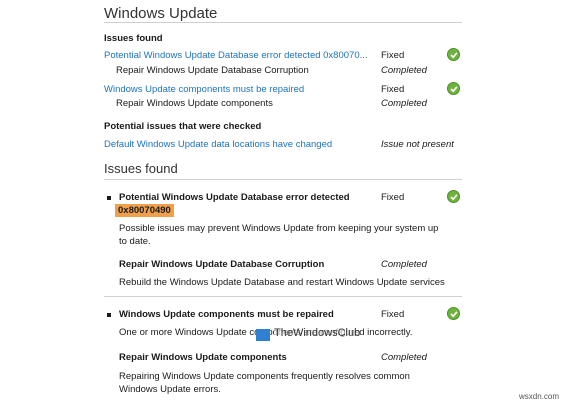  I want to click on detail-issue-2-status: Fixed, so click(393, 314).